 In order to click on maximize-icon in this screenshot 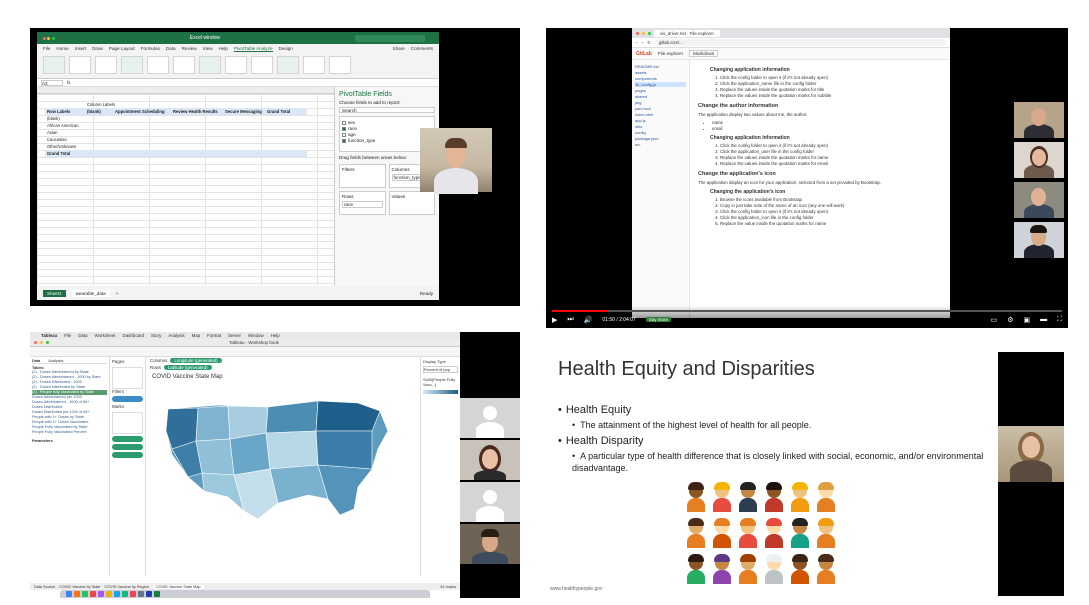, I will do `click(649, 33)`.